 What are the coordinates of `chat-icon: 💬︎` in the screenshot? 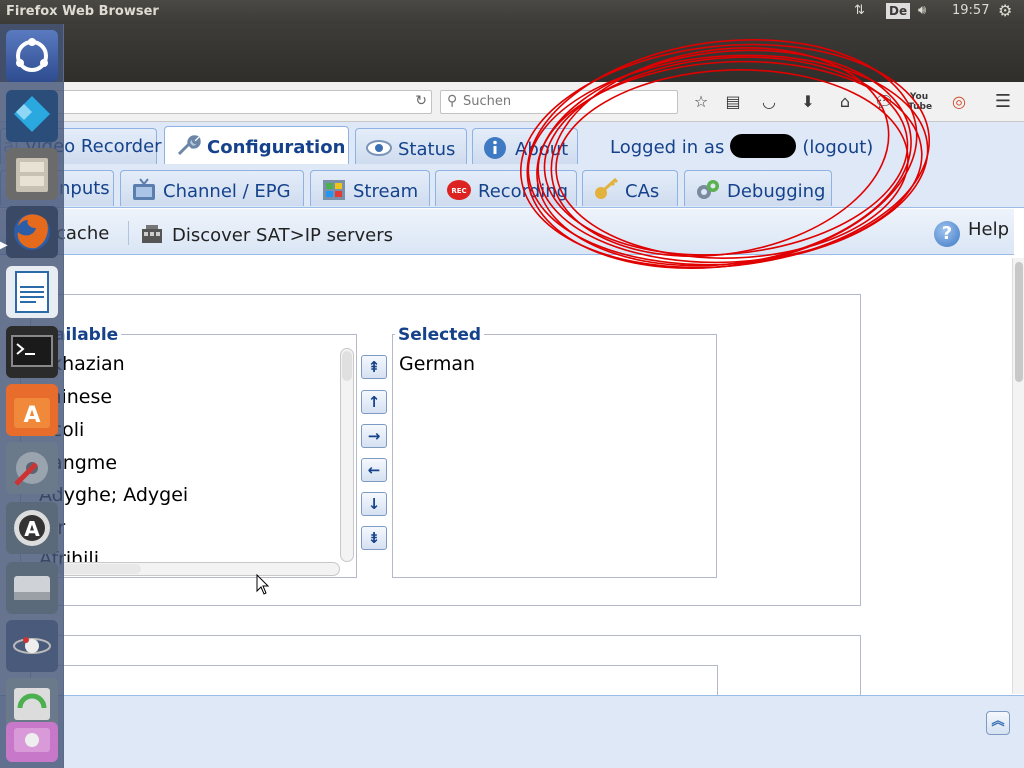 It's located at (884, 102).